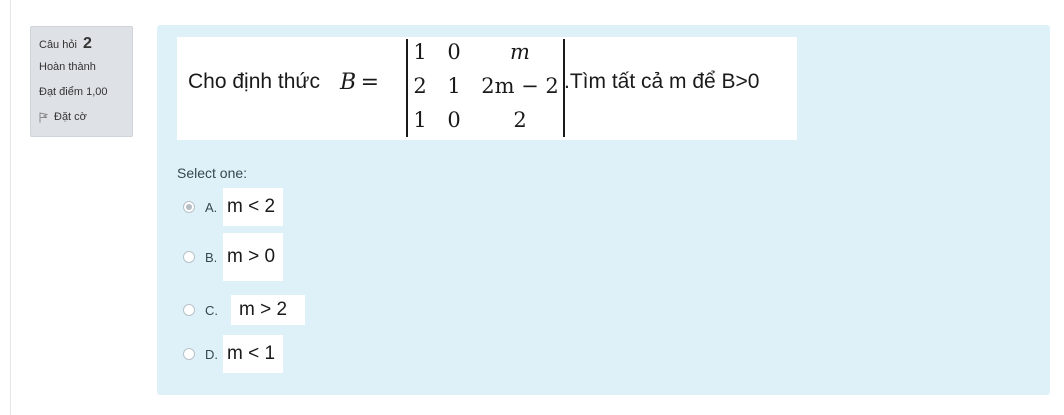  I want to click on select-one-prompt: Select one:, so click(212, 173).